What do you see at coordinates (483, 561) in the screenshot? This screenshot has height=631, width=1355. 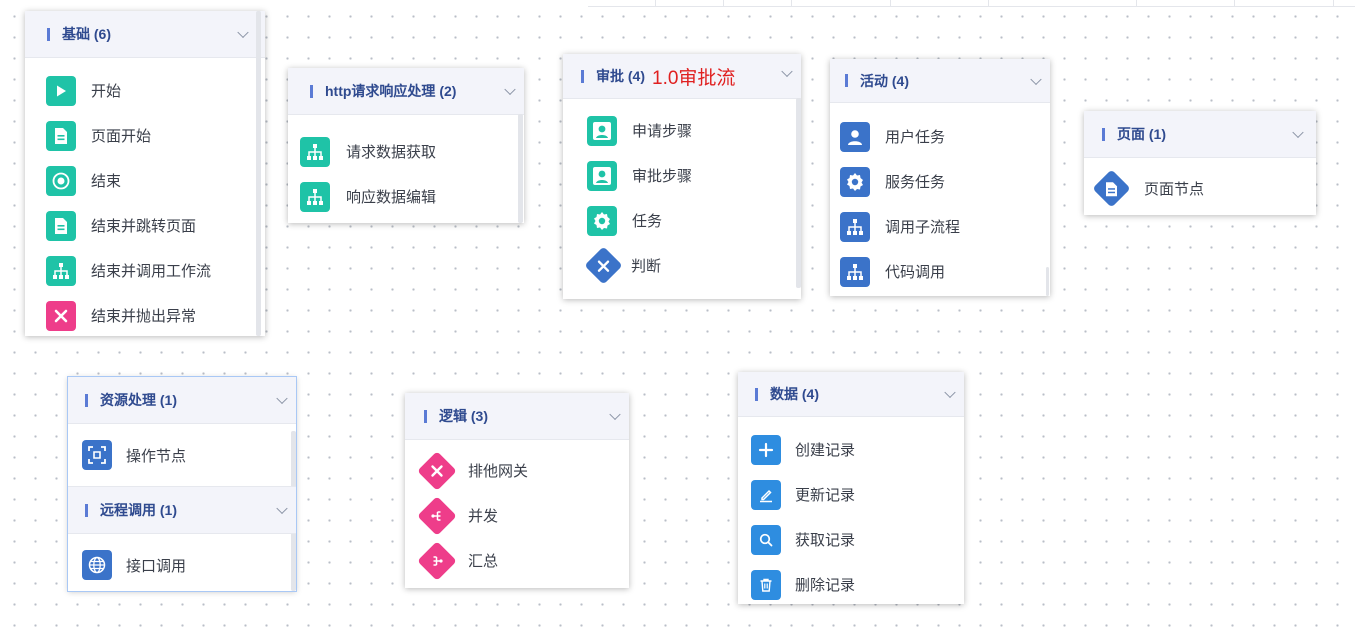 I see `node-label: 汇总` at bounding box center [483, 561].